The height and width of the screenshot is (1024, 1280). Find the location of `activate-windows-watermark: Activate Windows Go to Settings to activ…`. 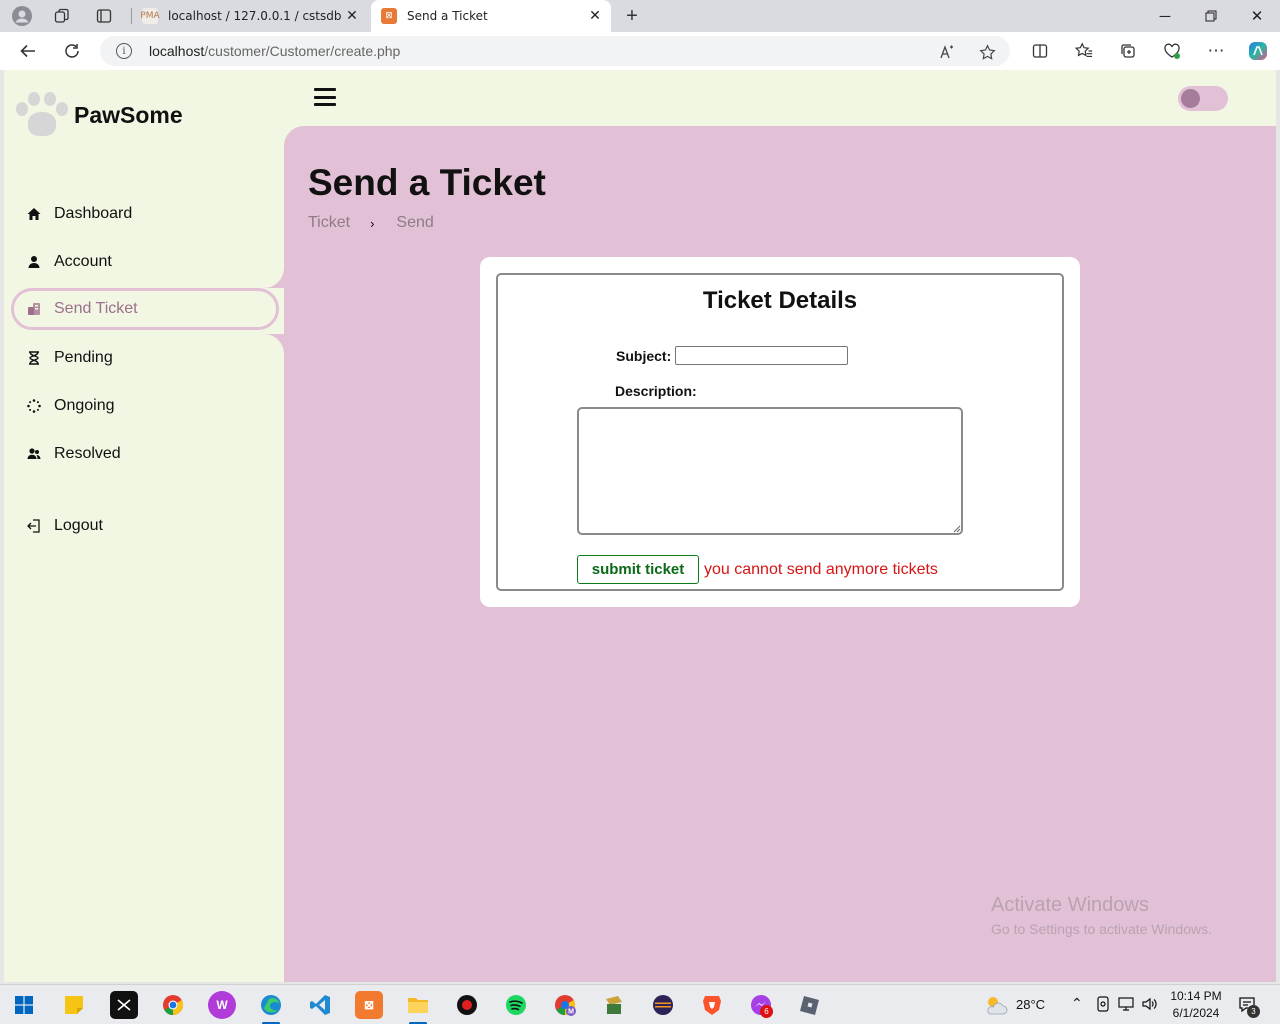

activate-windows-watermark: Activate Windows Go to Settings to activ… is located at coordinates (1101, 915).